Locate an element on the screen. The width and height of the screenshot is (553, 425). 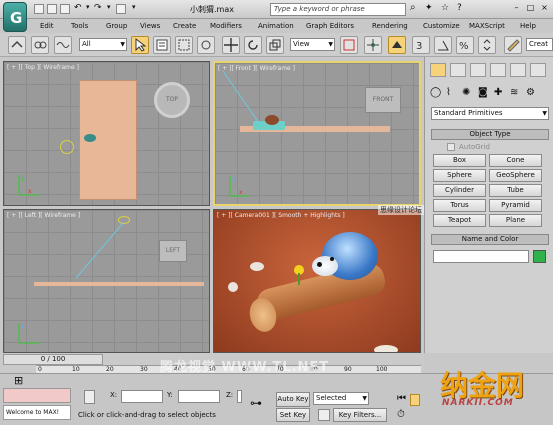
menu-graph-editors: Graph Editors is located at coordinates (330, 26).